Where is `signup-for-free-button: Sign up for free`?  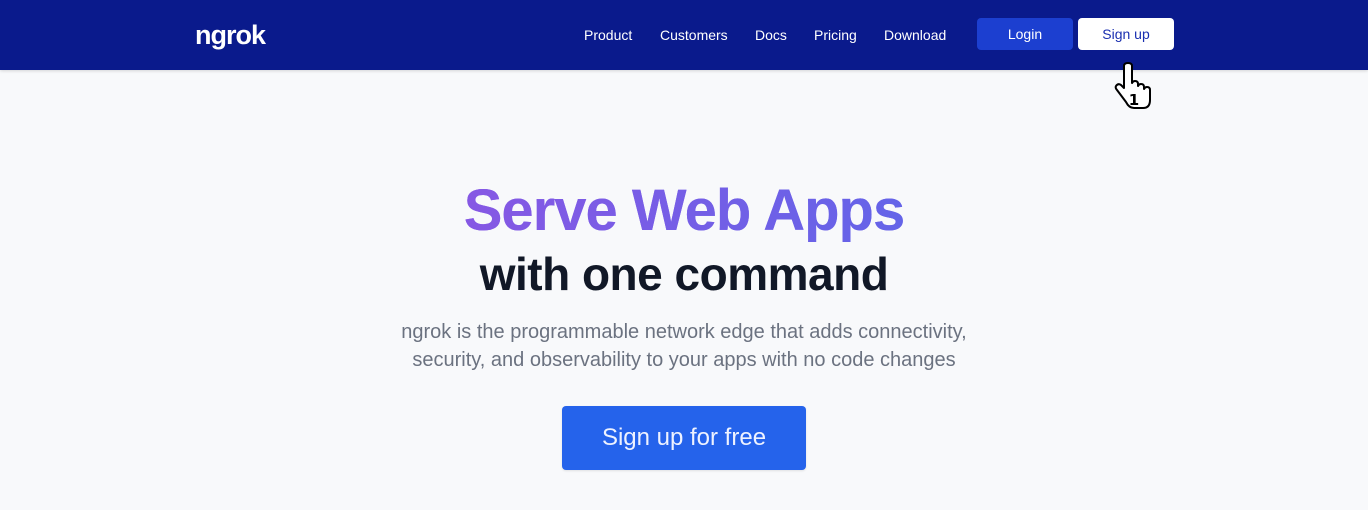 signup-for-free-button: Sign up for free is located at coordinates (684, 438).